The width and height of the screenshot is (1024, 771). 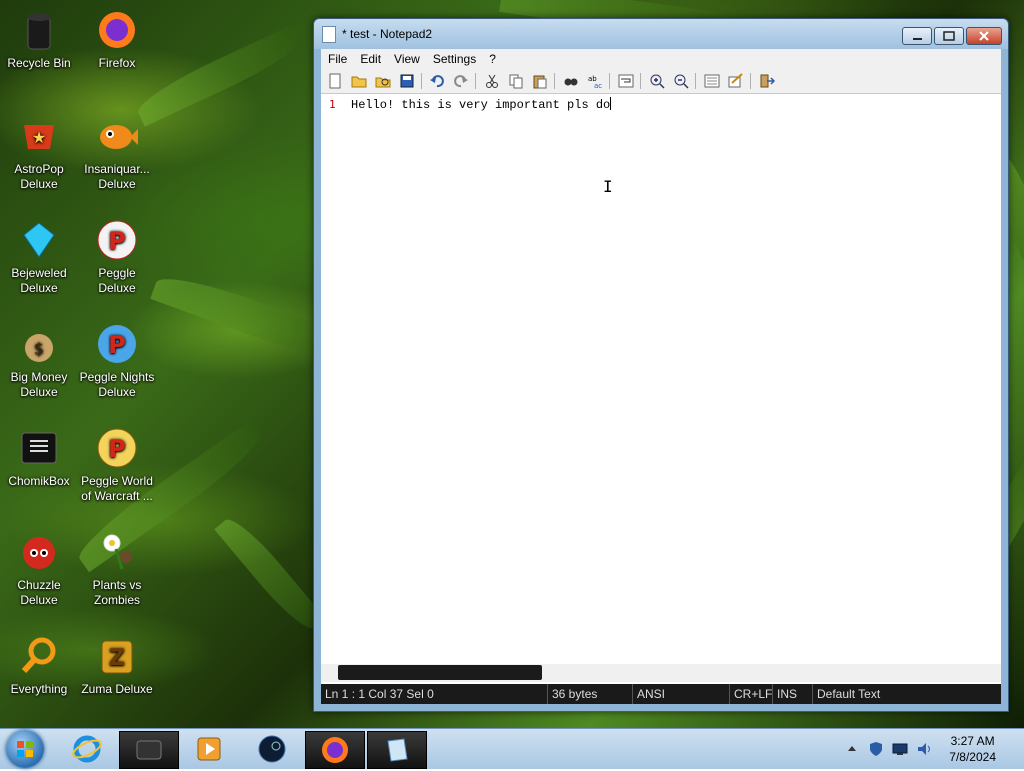 I want to click on tray-overflow-icon, so click(x=852, y=749).